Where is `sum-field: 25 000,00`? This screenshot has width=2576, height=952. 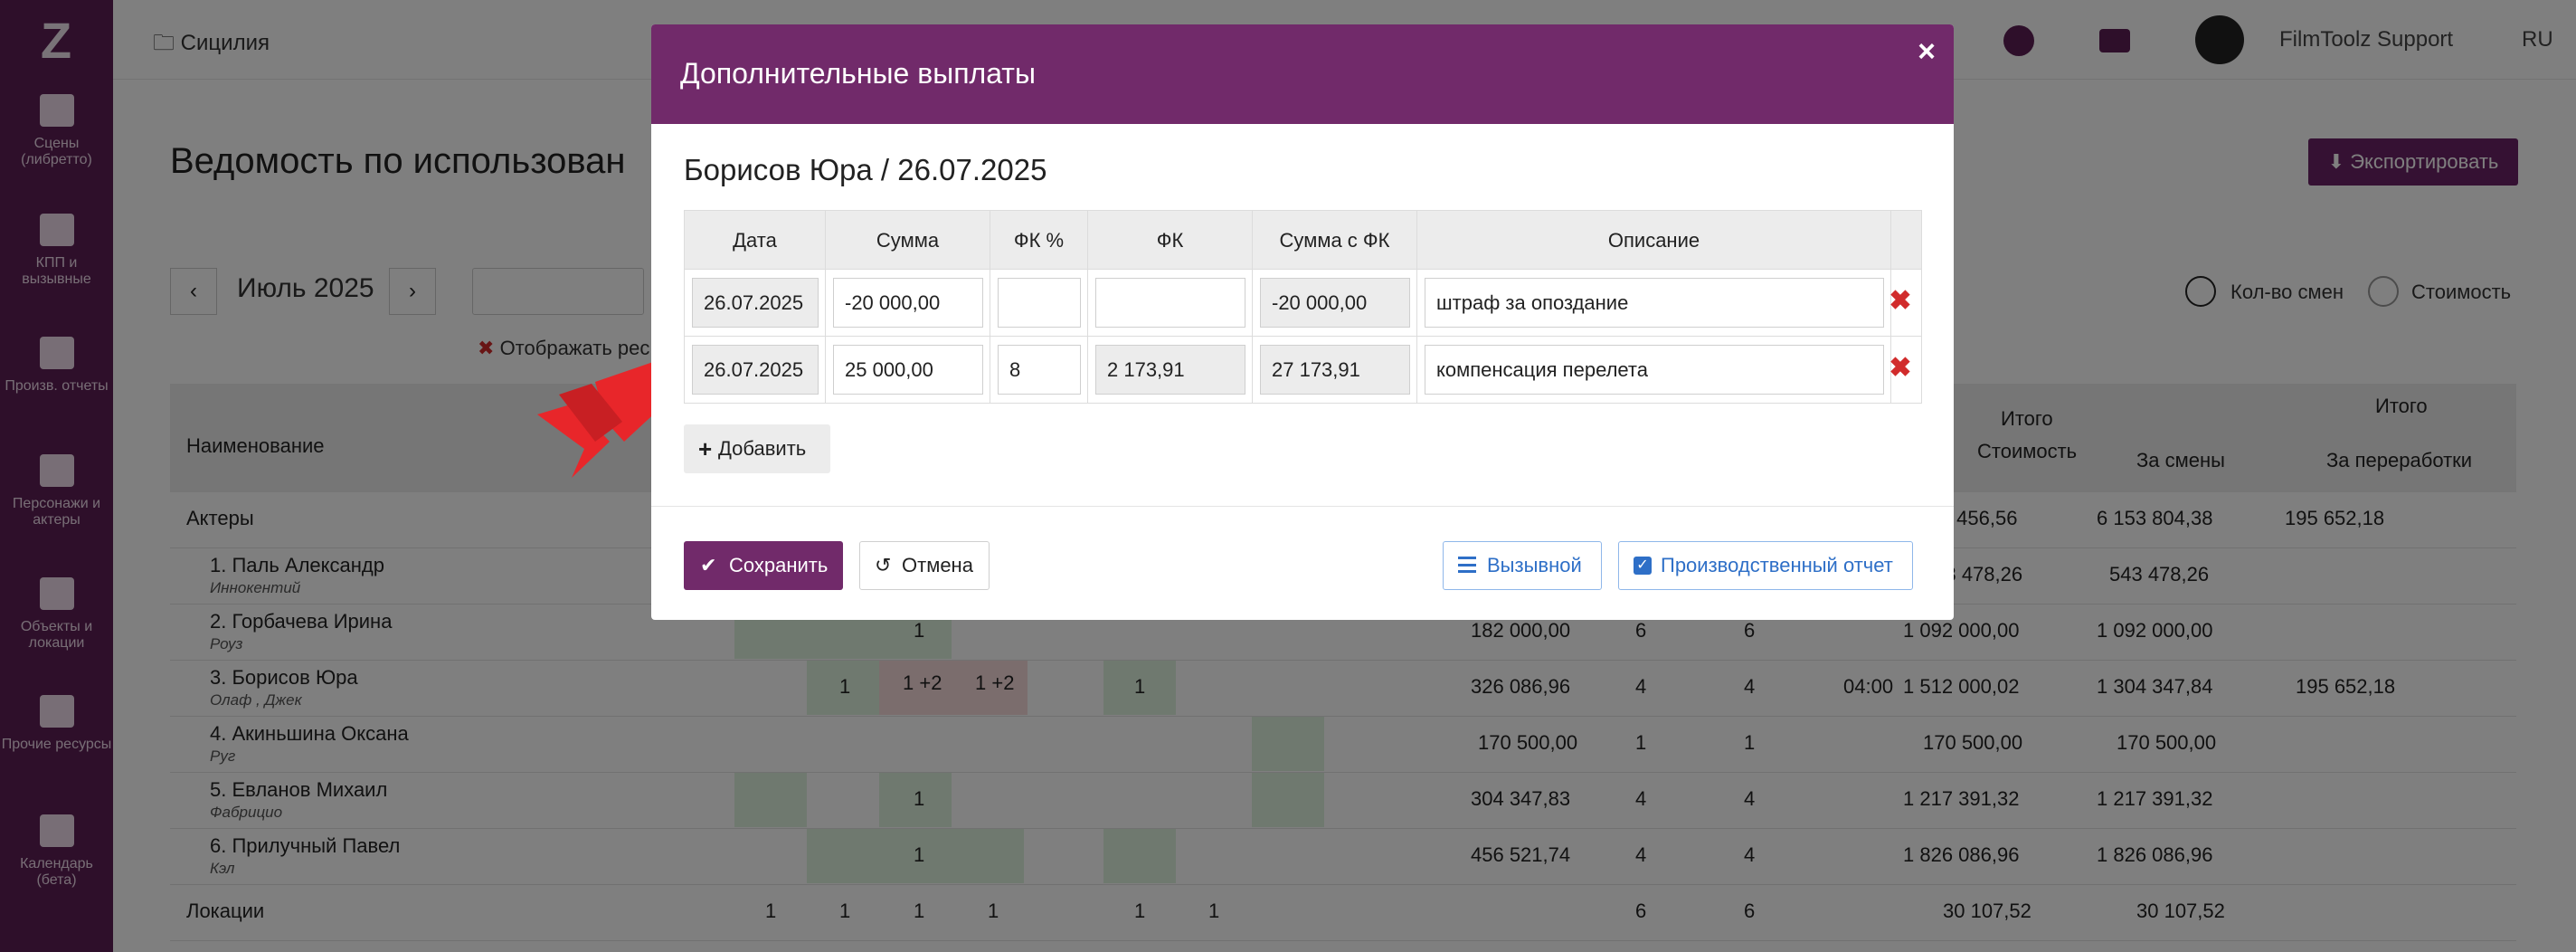
sum-field: 25 000,00 is located at coordinates (908, 370).